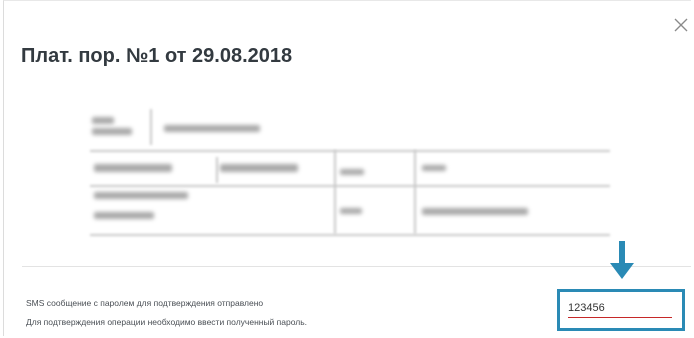 Image resolution: width=694 pixels, height=338 pixels. Describe the element at coordinates (622, 261) in the screenshot. I see `arrow-down-icon` at that location.